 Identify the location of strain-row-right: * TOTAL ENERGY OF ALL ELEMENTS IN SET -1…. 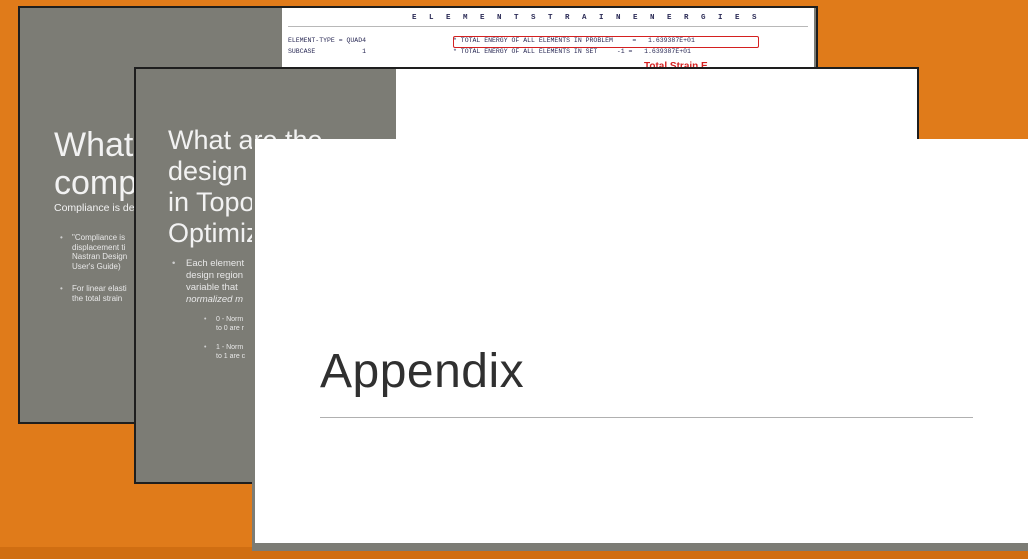
(572, 51).